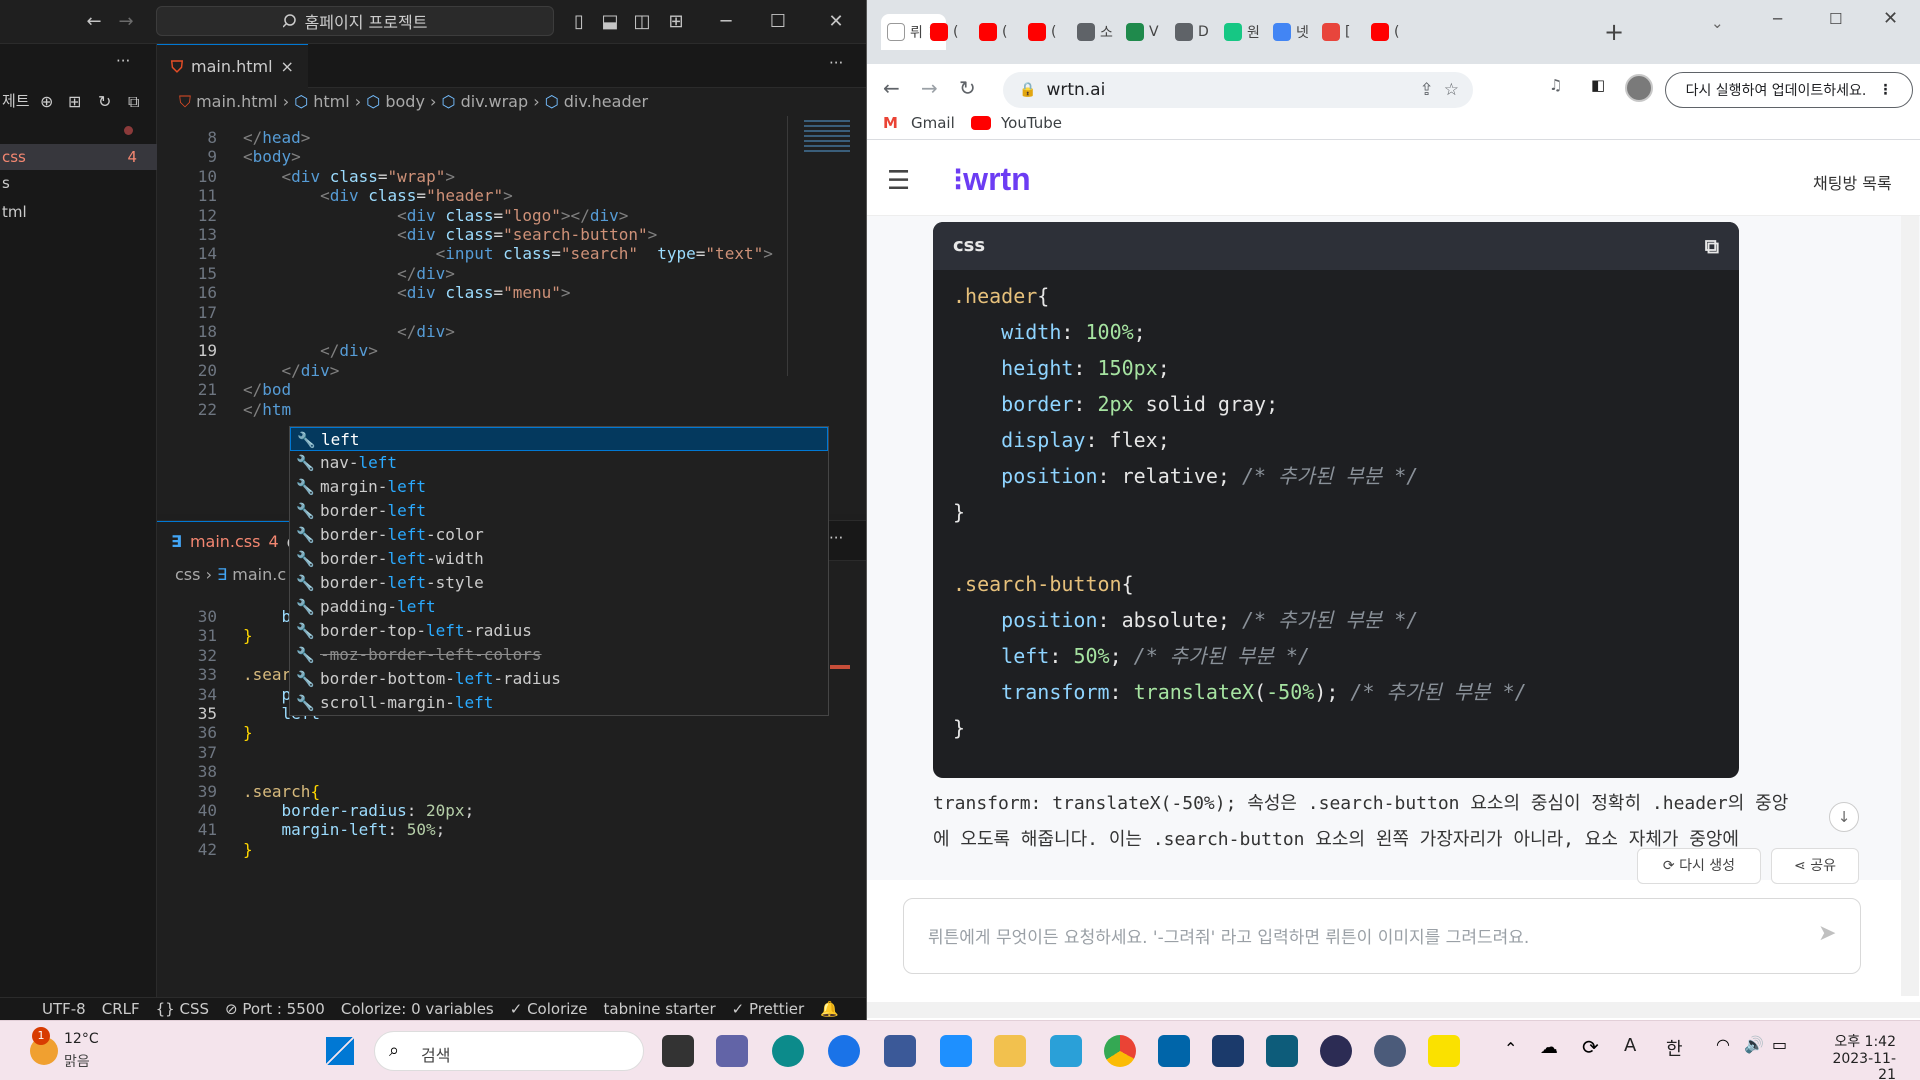  Describe the element at coordinates (1844, 817) in the screenshot. I see `scroll-down-button: ↓` at that location.